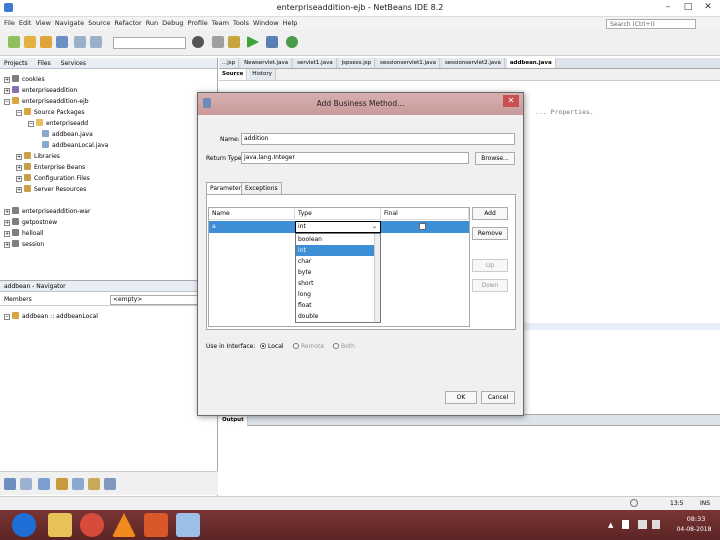 This screenshot has height=540, width=720. What do you see at coordinates (610, 525) in the screenshot?
I see `tray-arrow-icon: ▲` at bounding box center [610, 525].